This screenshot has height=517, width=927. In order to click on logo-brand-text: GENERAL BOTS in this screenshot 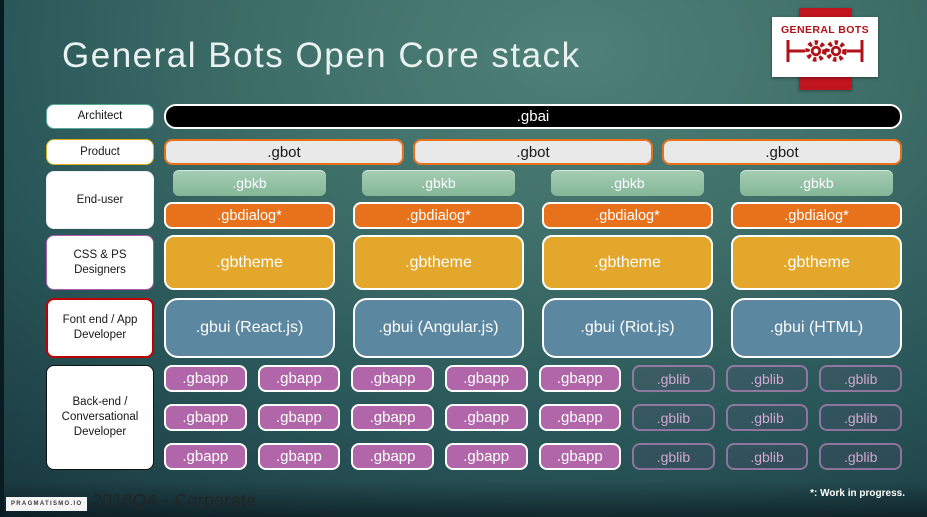, I will do `click(825, 30)`.